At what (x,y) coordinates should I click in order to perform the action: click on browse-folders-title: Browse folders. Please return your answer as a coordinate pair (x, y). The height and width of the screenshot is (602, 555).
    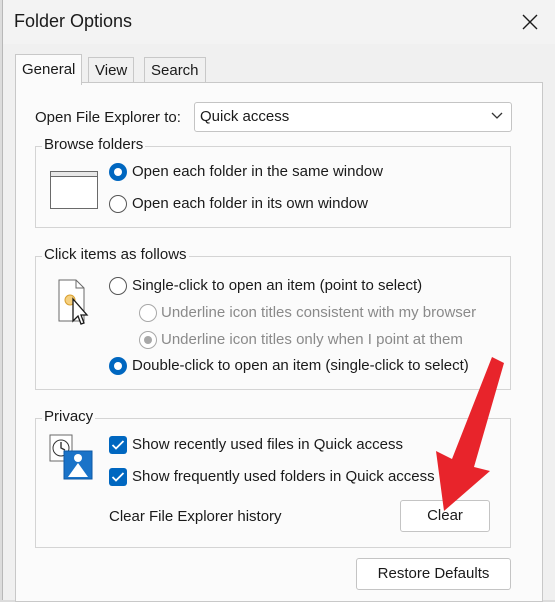
    Looking at the image, I should click on (94, 144).